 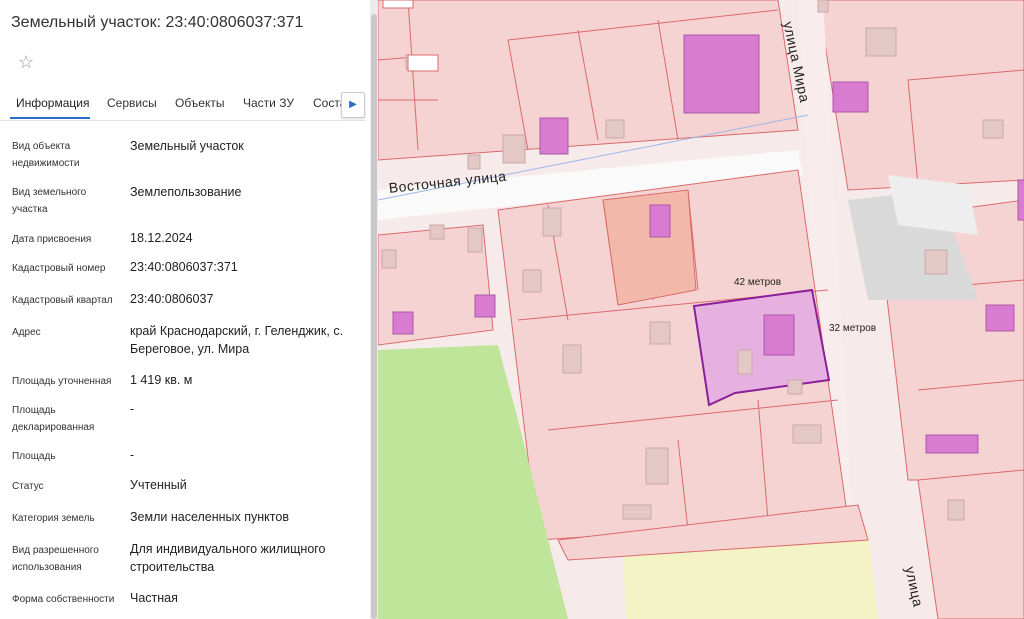 What do you see at coordinates (132, 409) in the screenshot?
I see `value-area-declared: -` at bounding box center [132, 409].